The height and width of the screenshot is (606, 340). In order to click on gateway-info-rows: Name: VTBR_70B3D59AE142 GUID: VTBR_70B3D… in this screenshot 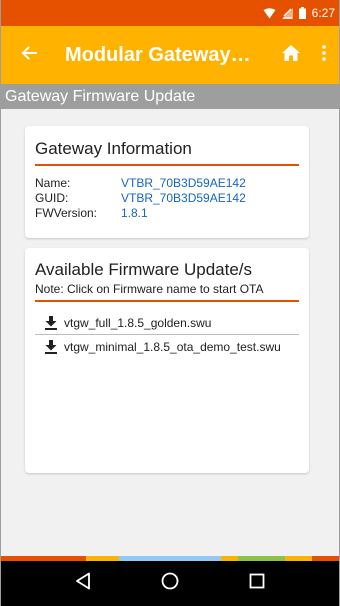, I will do `click(167, 193)`.